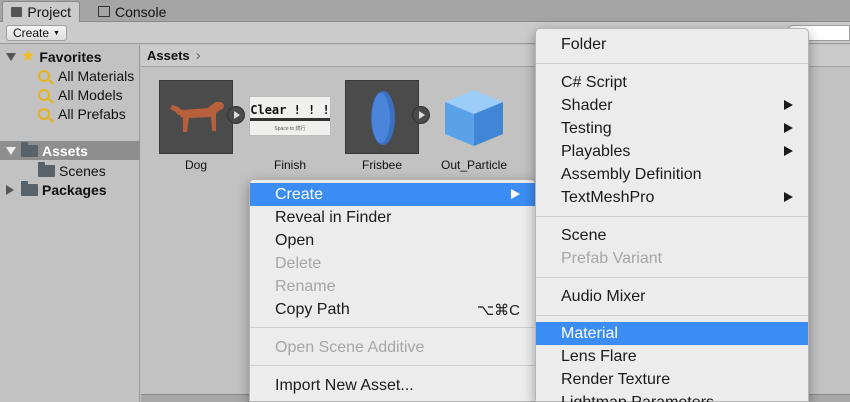 This screenshot has height=402, width=850. I want to click on menu-item-rename: Rename, so click(392, 286).